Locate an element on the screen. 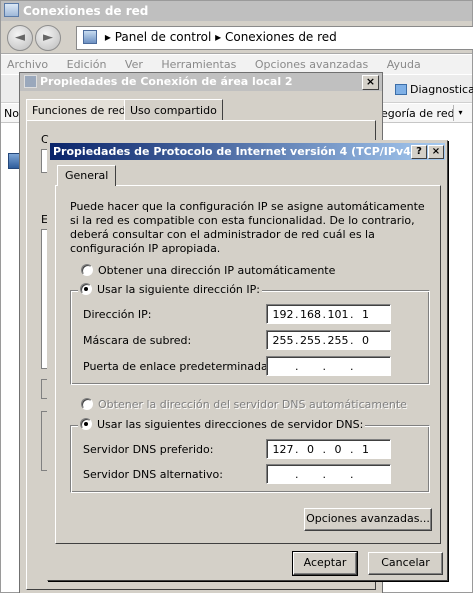 This screenshot has height=593, width=473. dns-pref-octet-4: 1 is located at coordinates (366, 449).